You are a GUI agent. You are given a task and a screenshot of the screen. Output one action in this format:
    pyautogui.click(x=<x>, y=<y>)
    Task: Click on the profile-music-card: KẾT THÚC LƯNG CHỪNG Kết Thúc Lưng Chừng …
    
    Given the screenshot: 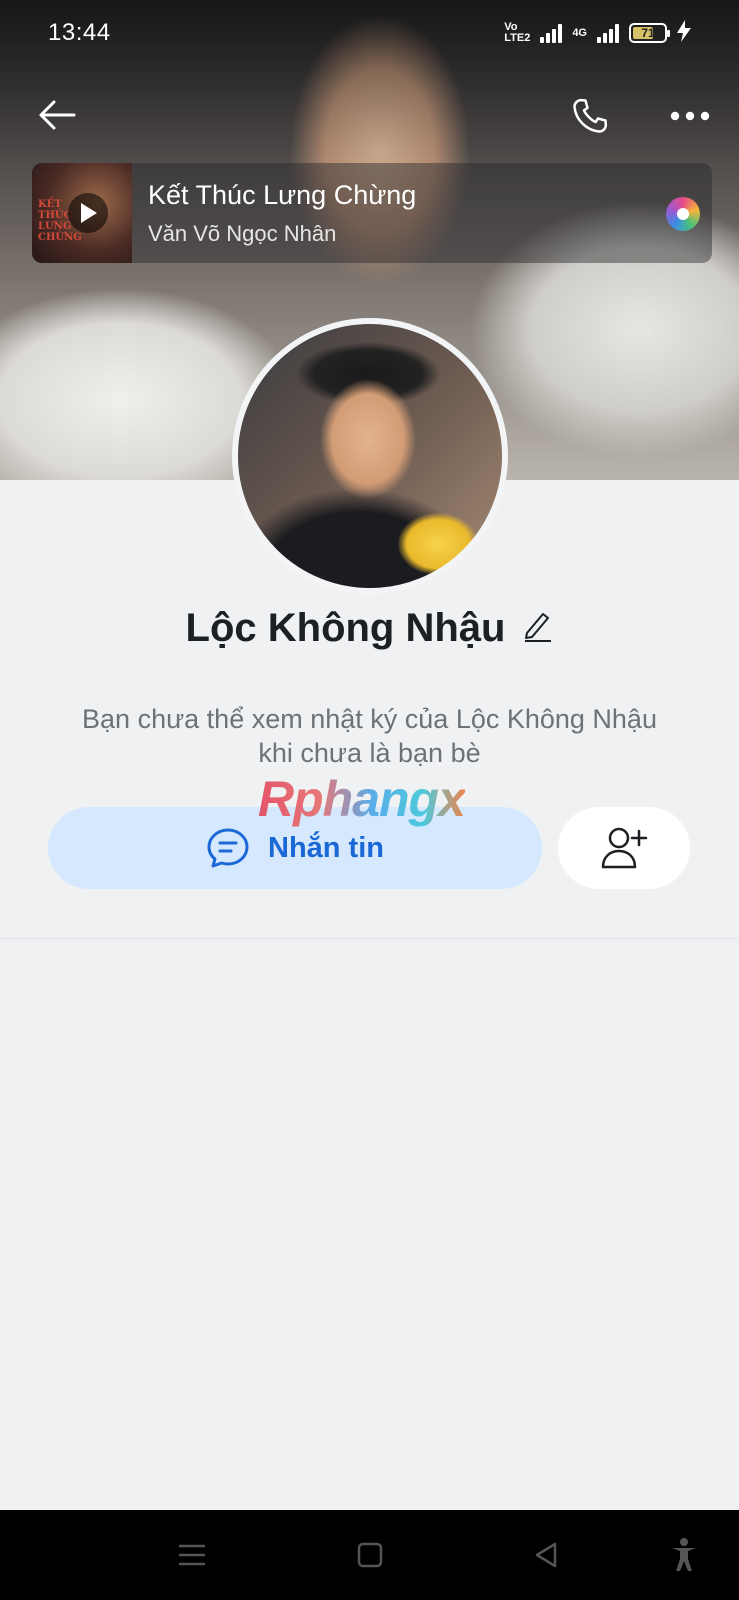 What is the action you would take?
    pyautogui.click(x=372, y=213)
    